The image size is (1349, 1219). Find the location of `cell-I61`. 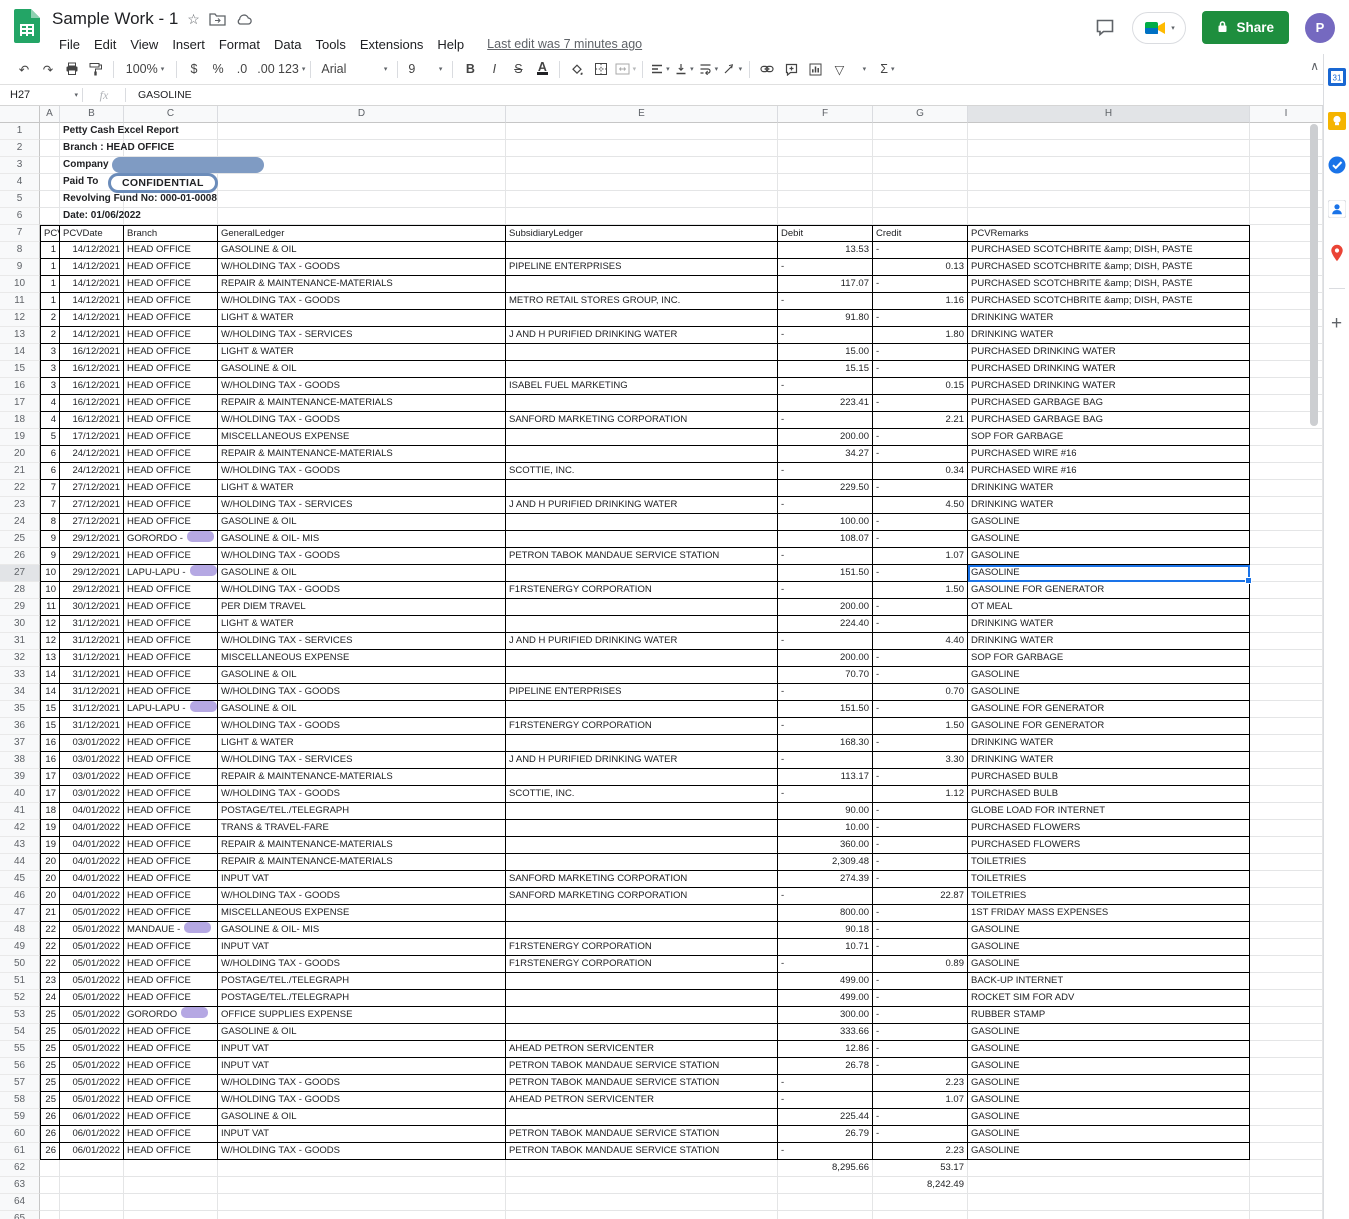

cell-I61 is located at coordinates (1286, 1151).